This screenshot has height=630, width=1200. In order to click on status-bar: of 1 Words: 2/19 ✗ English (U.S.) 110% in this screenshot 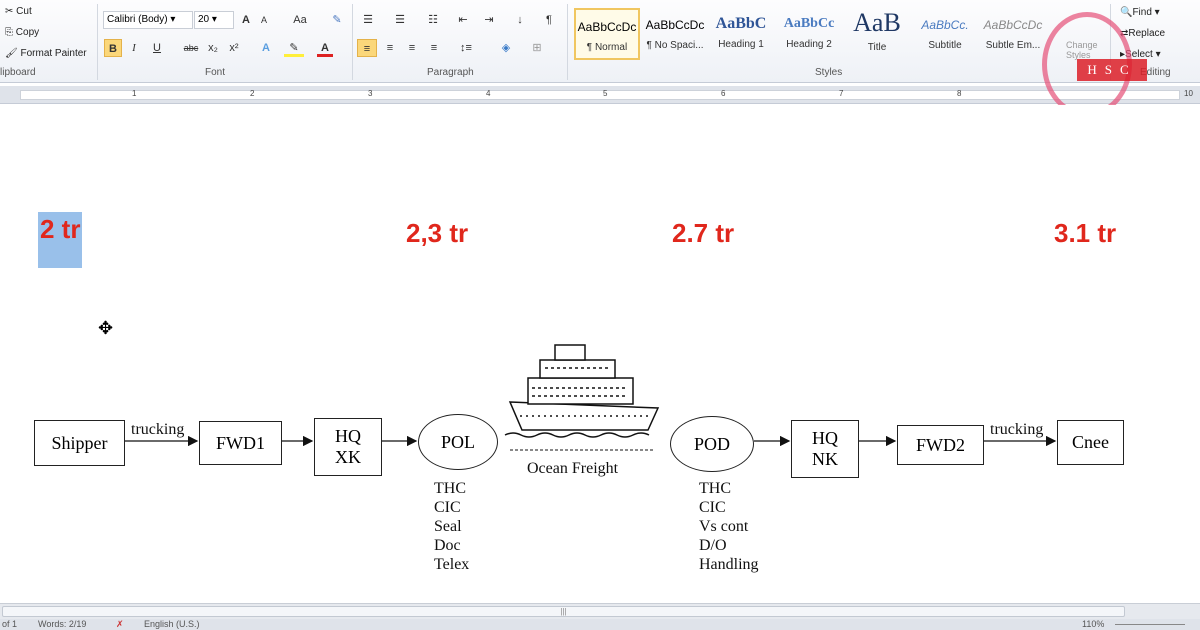, I will do `click(600, 624)`.